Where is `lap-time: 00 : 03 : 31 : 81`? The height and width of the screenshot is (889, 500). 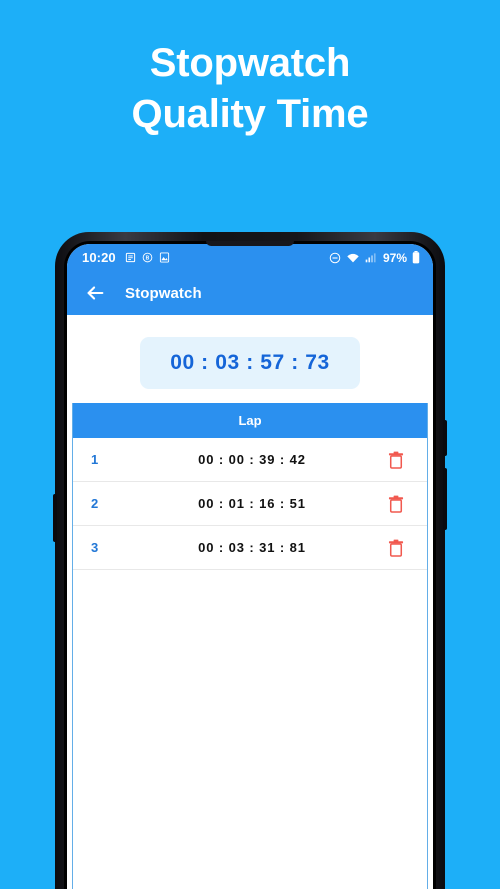
lap-time: 00 : 03 : 31 : 81 is located at coordinates (252, 547).